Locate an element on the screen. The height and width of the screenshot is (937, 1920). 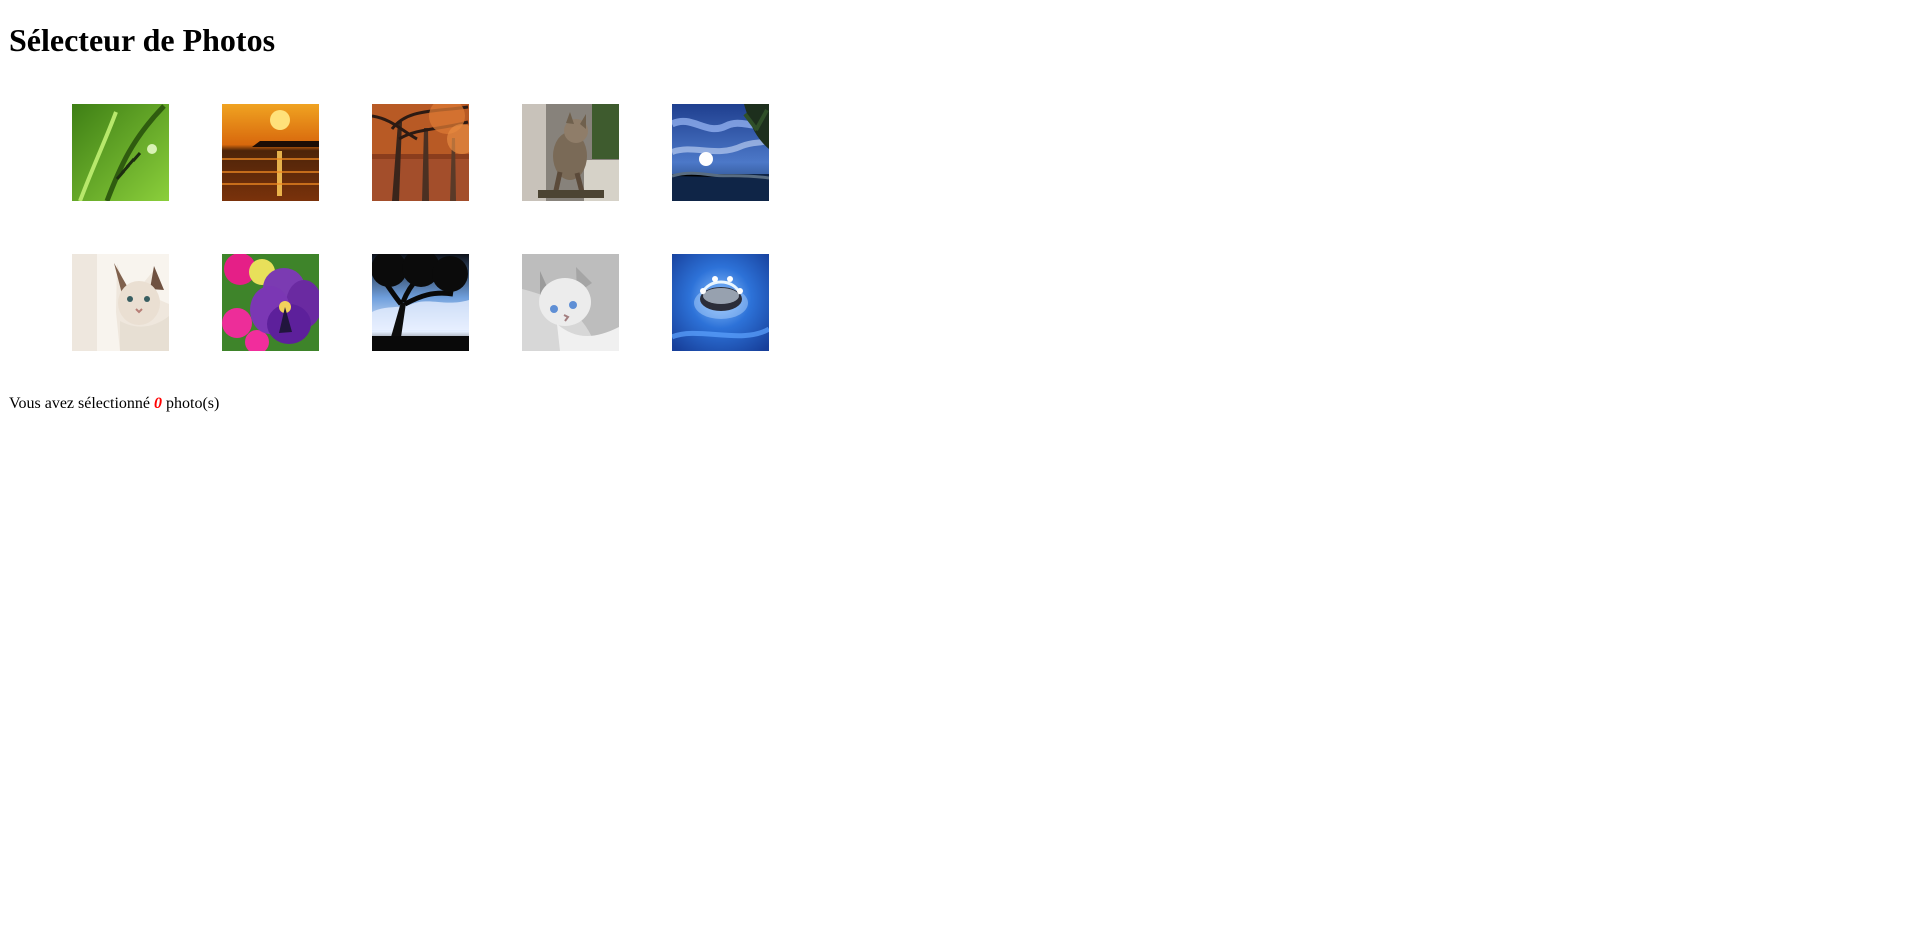
photo-thumbnail-water-drop is located at coordinates (720, 302).